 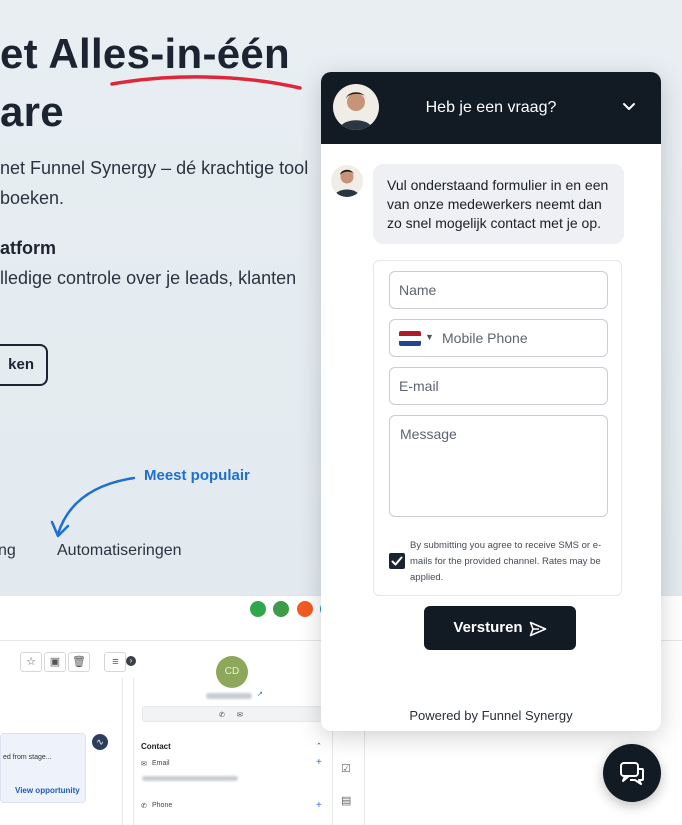 I want to click on netherlands-flag-icon, so click(x=410, y=338).